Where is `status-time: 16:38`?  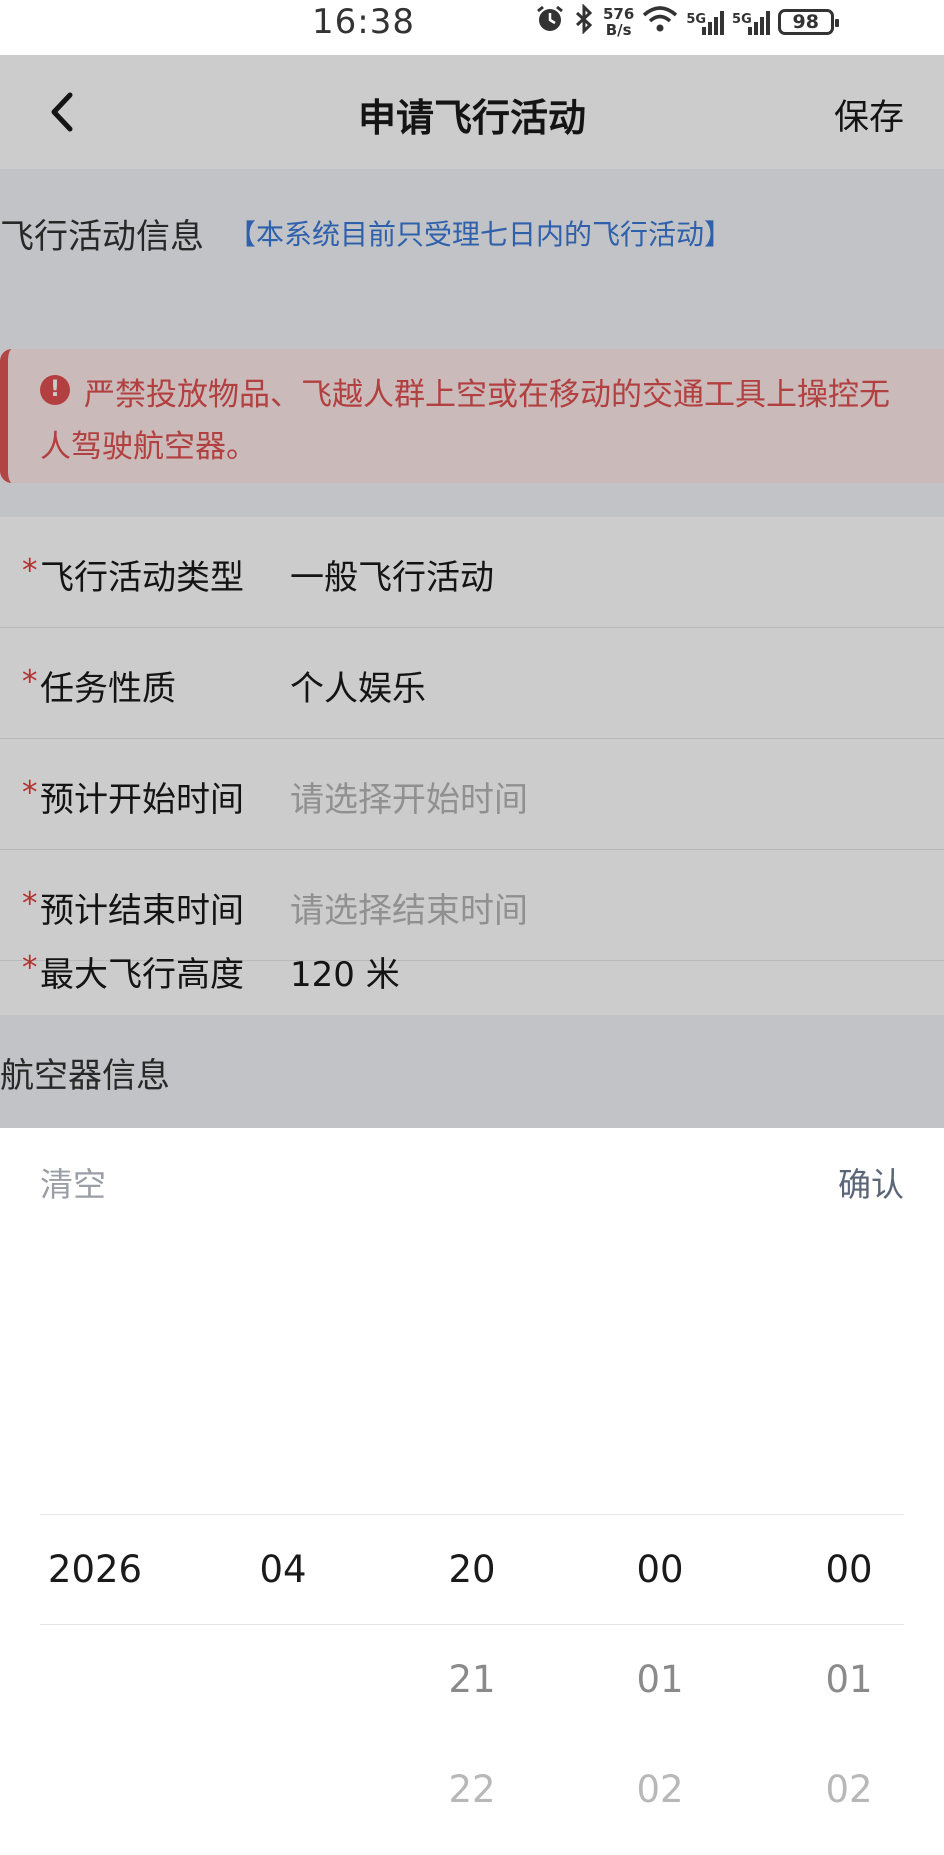 status-time: 16:38 is located at coordinates (363, 22).